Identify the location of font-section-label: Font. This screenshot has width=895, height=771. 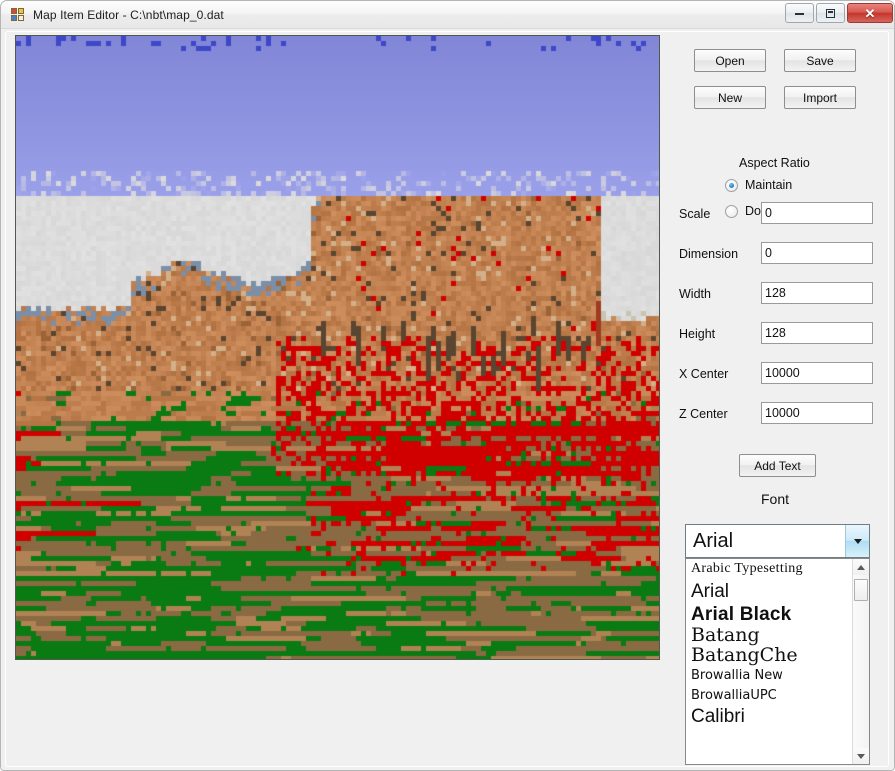
(775, 499).